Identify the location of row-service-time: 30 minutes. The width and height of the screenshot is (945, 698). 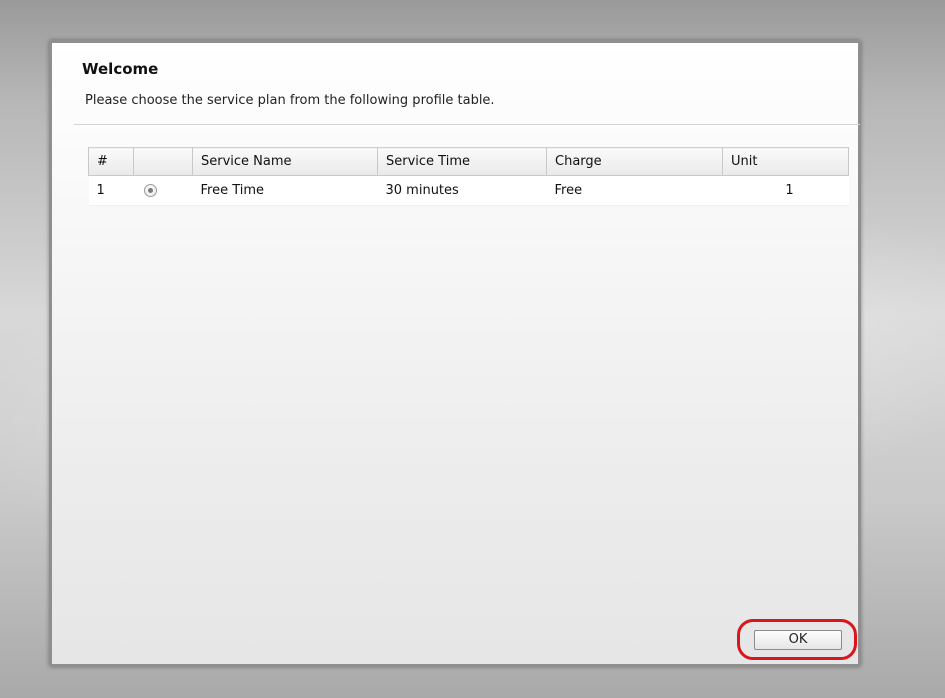
(462, 190).